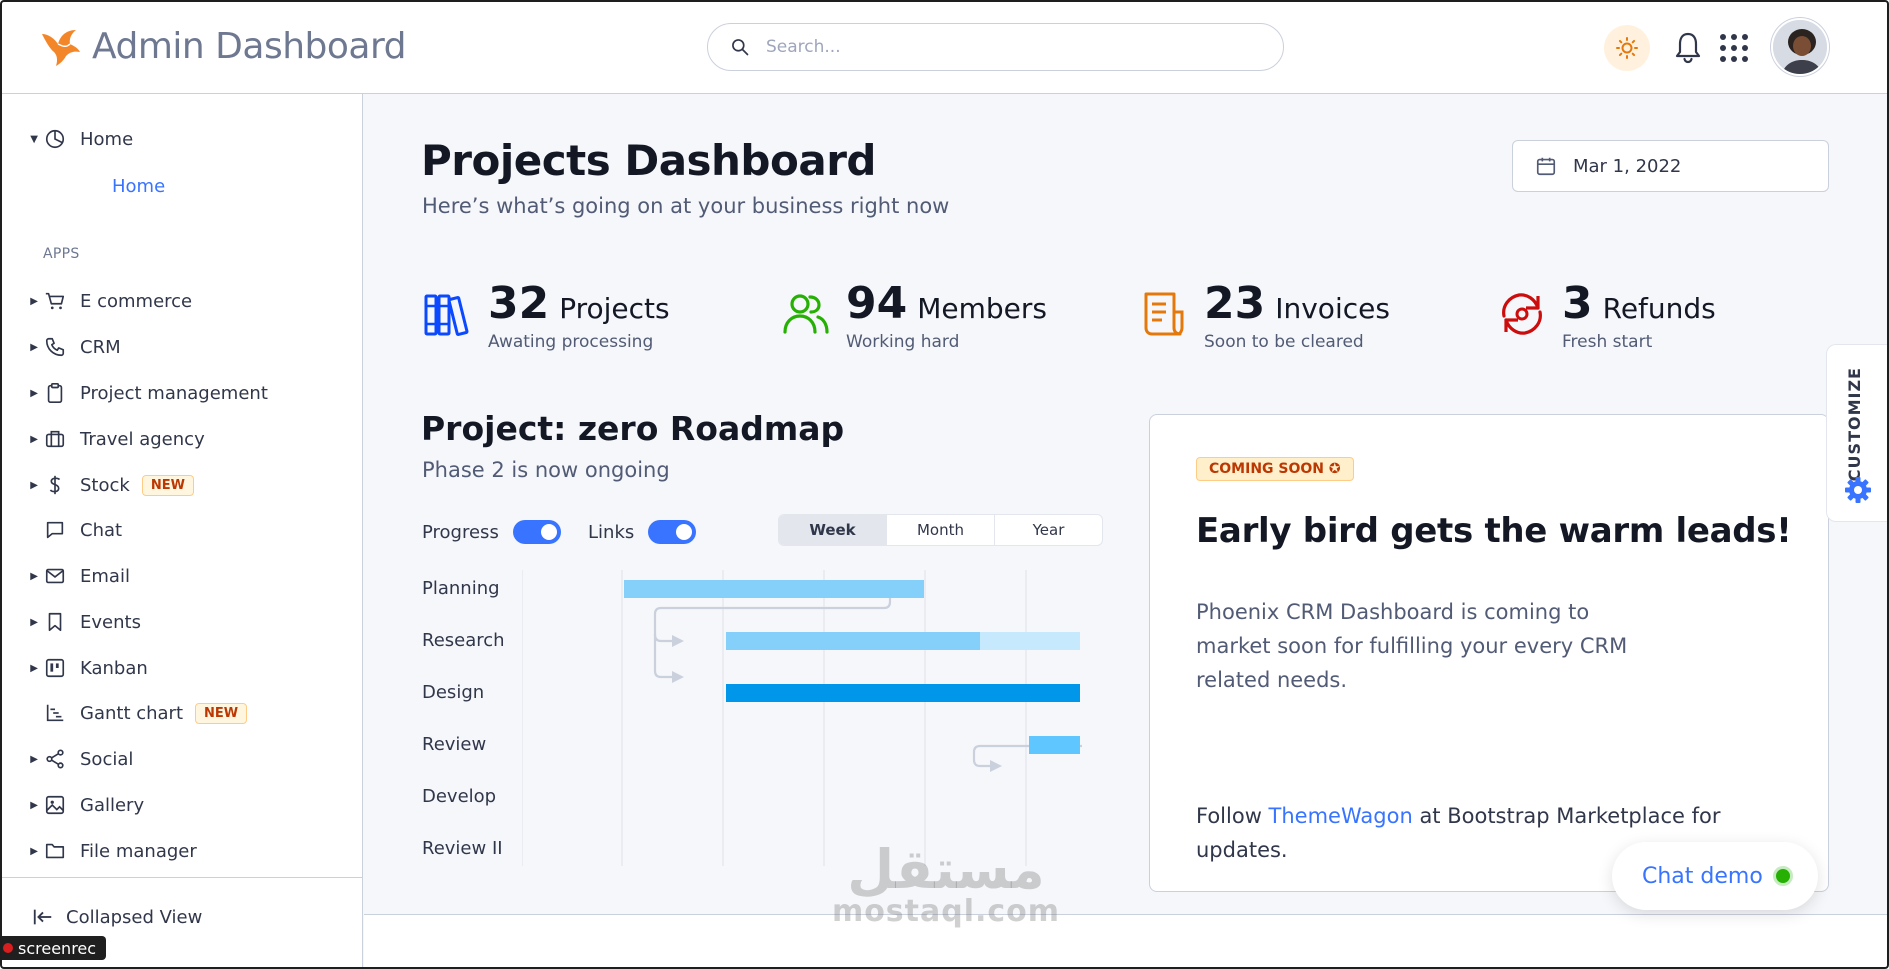  I want to click on stat-label: Projects, so click(614, 308).